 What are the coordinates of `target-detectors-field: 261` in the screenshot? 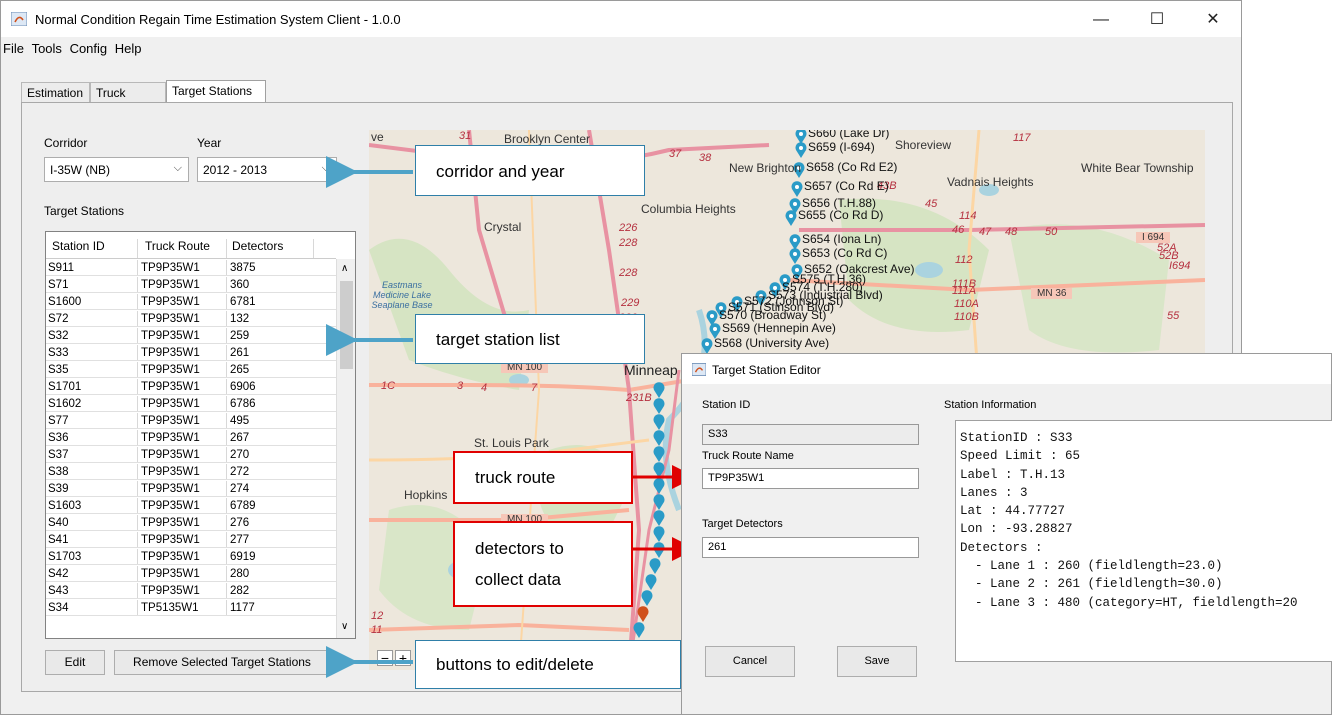 It's located at (810, 547).